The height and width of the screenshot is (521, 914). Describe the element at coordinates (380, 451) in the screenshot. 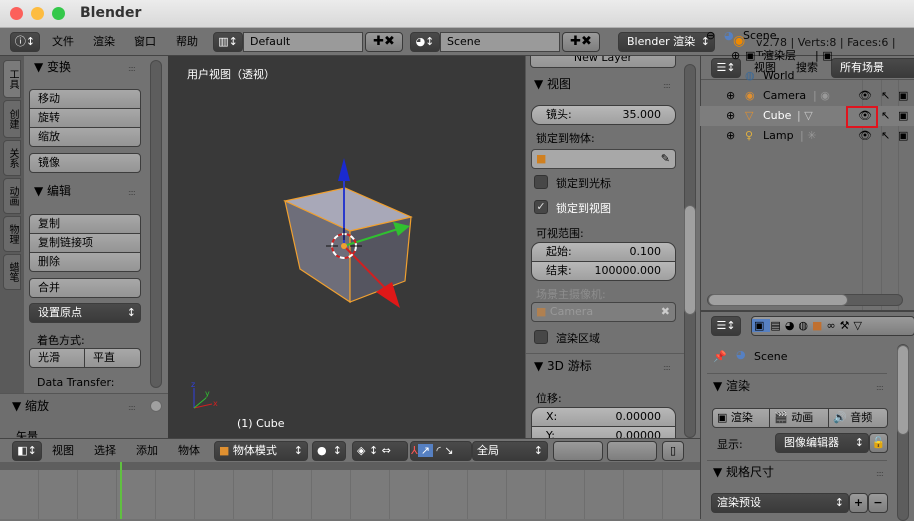

I see `pivot-select: ◈ ↕ ⇔` at that location.